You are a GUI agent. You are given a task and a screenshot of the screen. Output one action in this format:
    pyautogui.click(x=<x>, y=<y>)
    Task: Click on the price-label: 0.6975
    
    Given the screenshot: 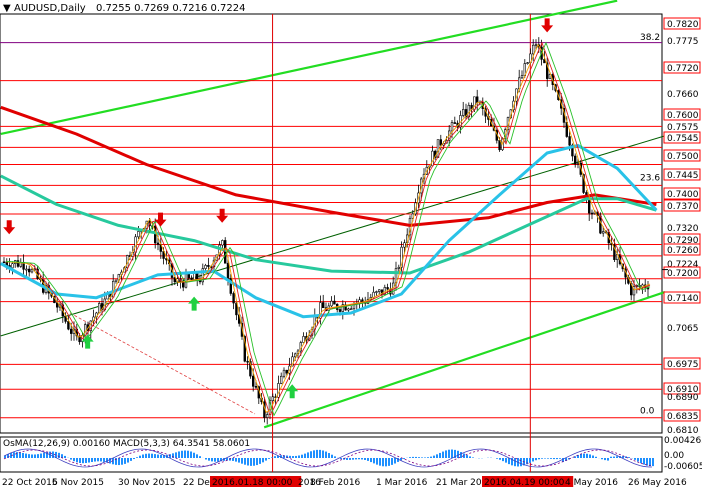 What is the action you would take?
    pyautogui.click(x=683, y=365)
    